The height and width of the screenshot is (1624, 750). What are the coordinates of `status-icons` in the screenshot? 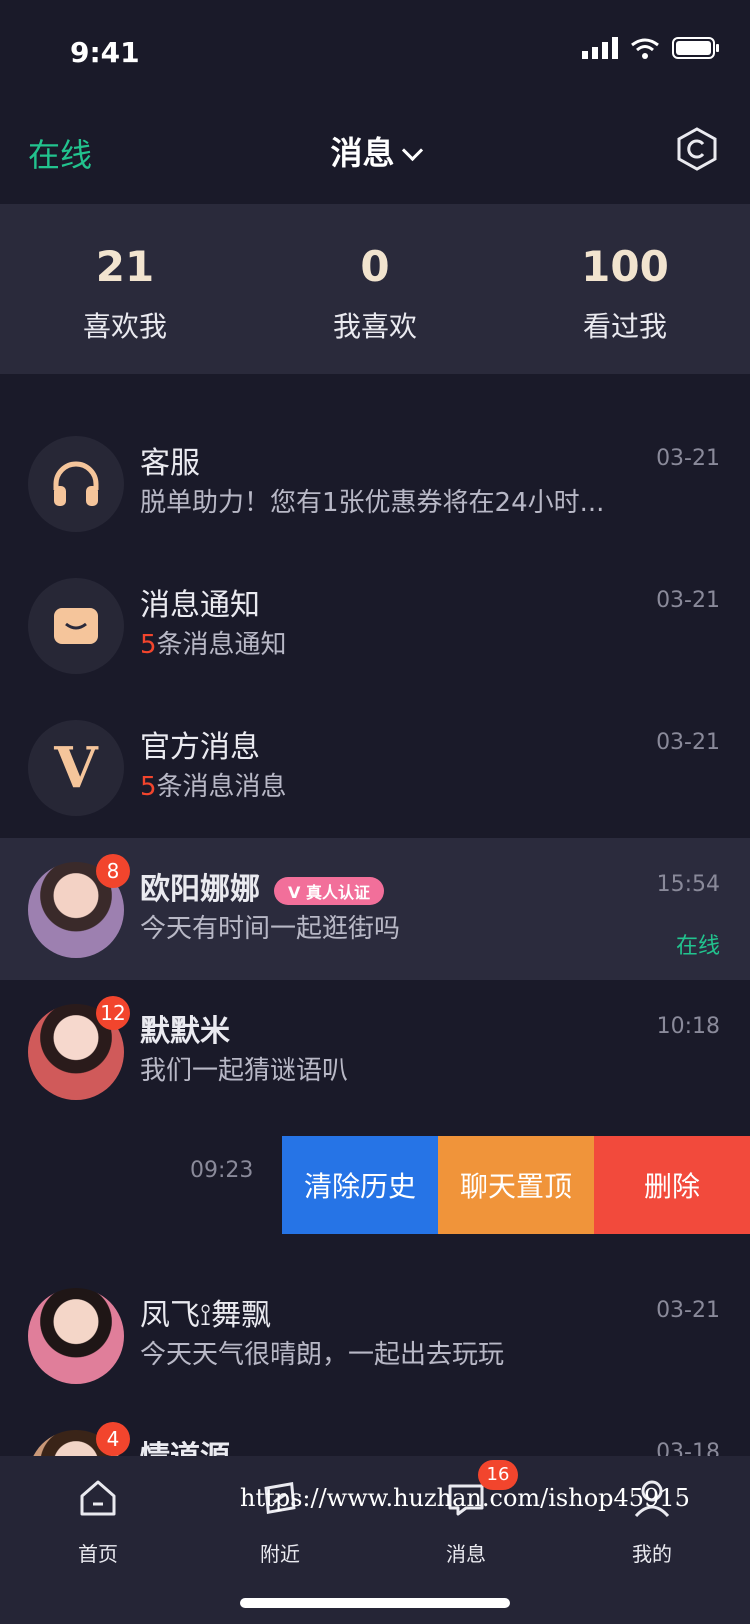 It's located at (651, 48).